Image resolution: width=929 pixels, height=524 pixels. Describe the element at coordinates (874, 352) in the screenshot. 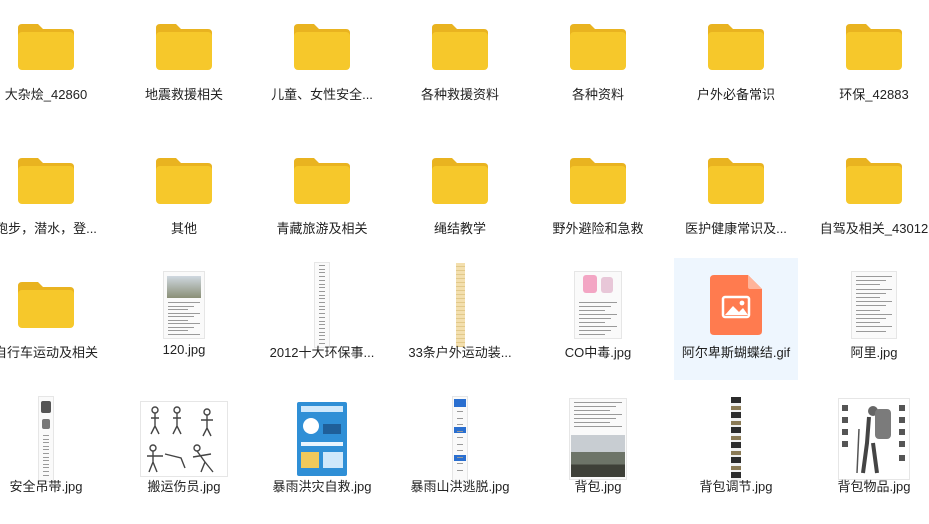

I see `item-label: 阿里.jpg` at that location.